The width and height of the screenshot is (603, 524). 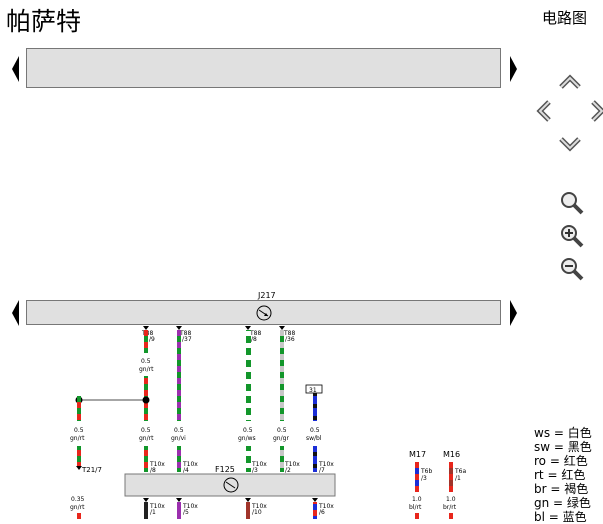 I want to click on wire-6-color: gn/gr, so click(x=281, y=438).